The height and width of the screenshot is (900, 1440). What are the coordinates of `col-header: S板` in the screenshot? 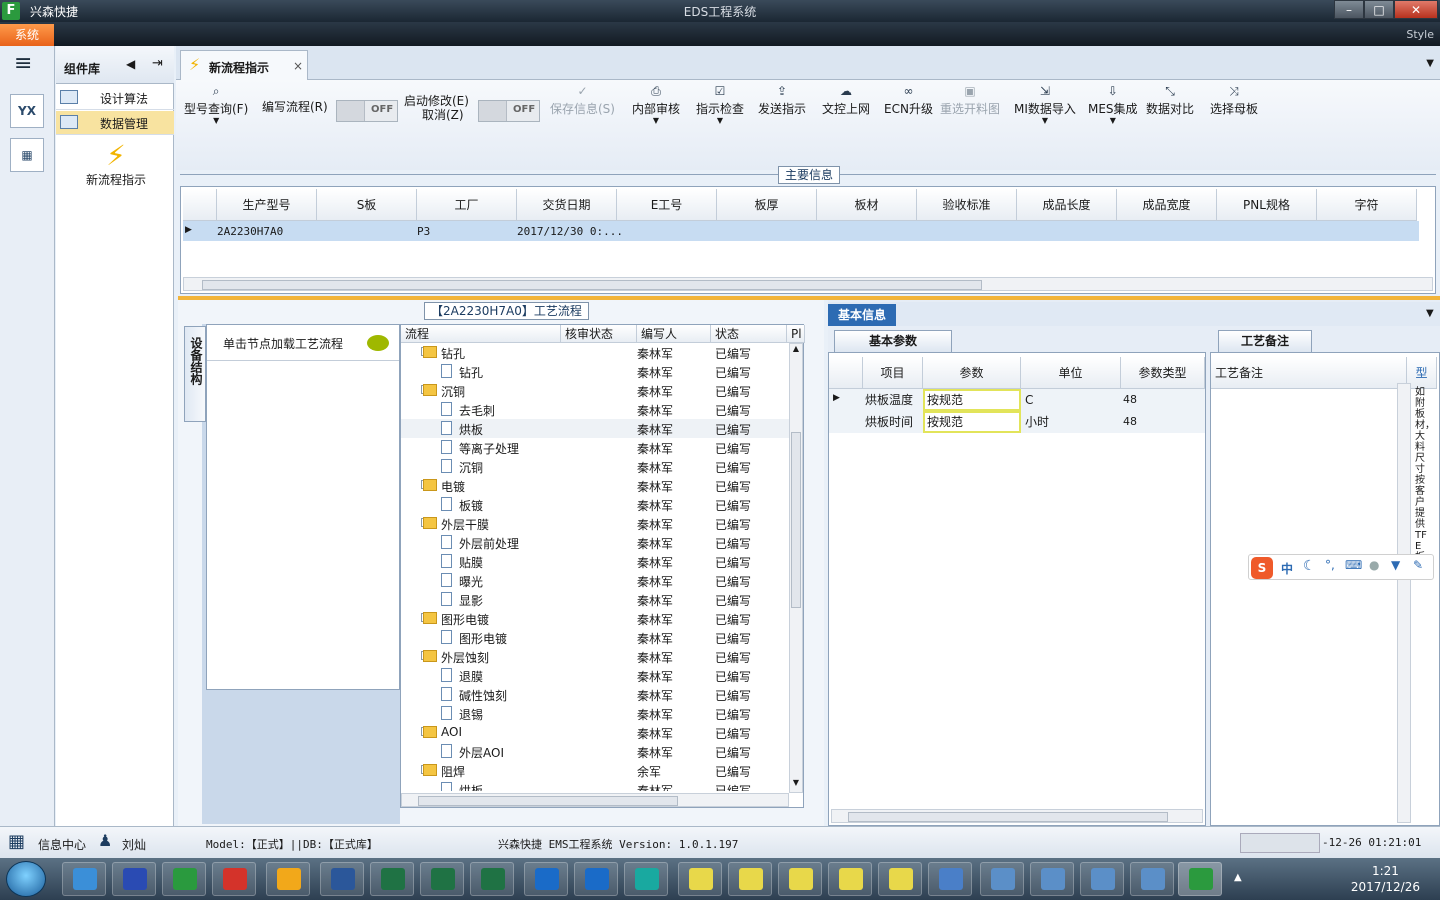 It's located at (367, 205).